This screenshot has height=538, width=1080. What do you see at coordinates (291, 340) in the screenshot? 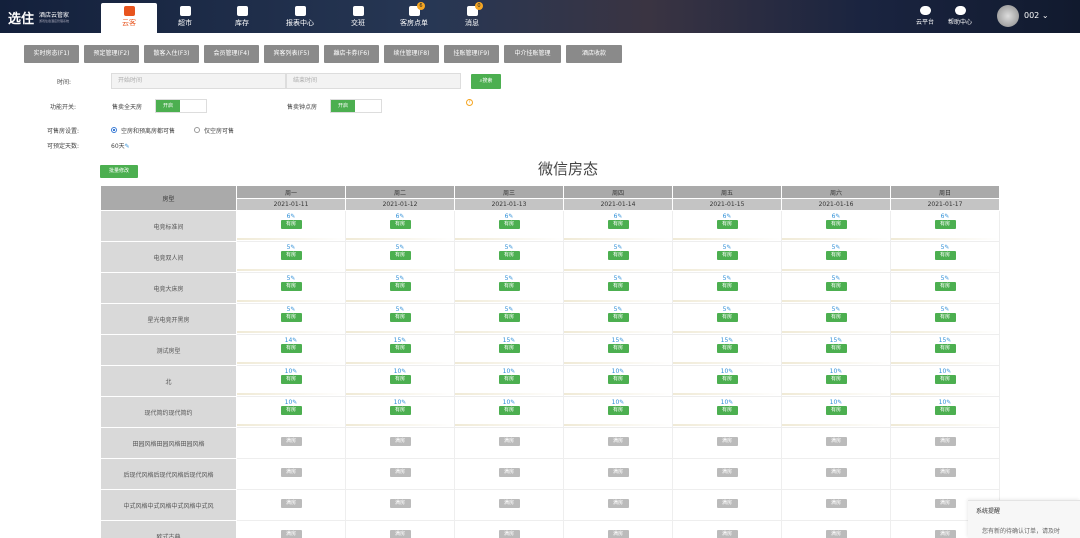
I see `available-count: 14✎` at bounding box center [291, 340].